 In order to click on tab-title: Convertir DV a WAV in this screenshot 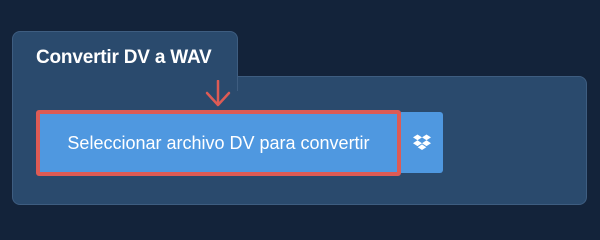, I will do `click(124, 57)`.